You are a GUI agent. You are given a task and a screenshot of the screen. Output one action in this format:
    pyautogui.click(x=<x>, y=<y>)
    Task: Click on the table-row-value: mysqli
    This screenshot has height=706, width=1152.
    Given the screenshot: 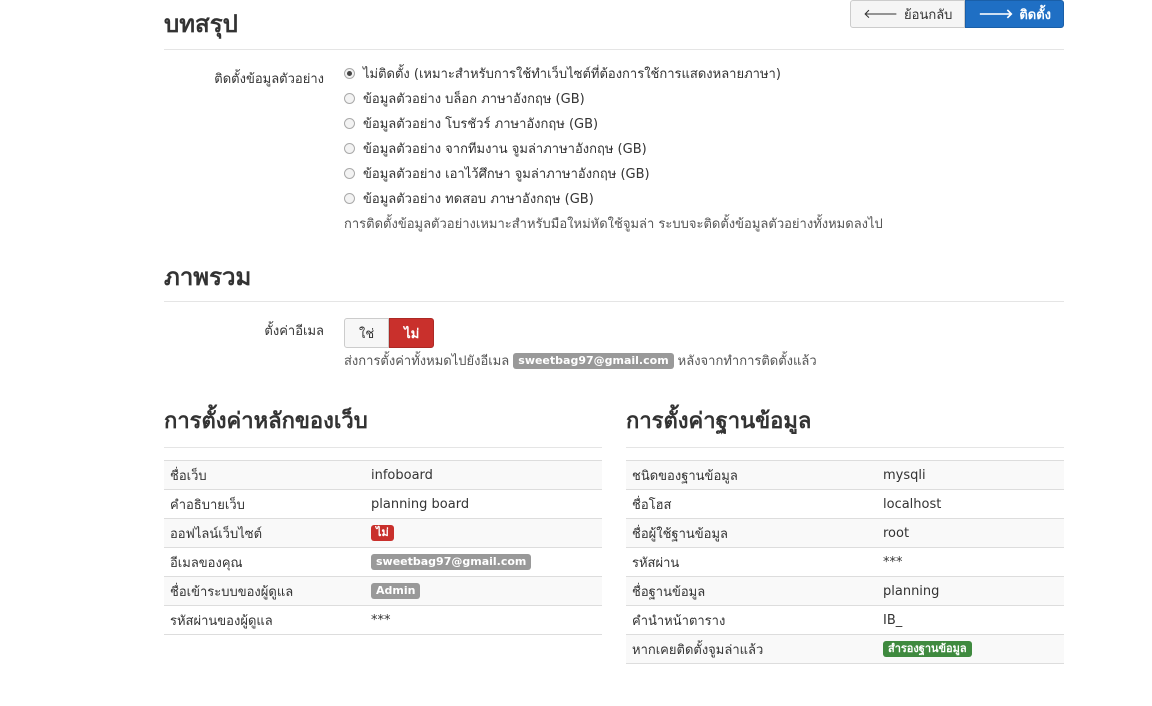 What is the action you would take?
    pyautogui.click(x=904, y=475)
    